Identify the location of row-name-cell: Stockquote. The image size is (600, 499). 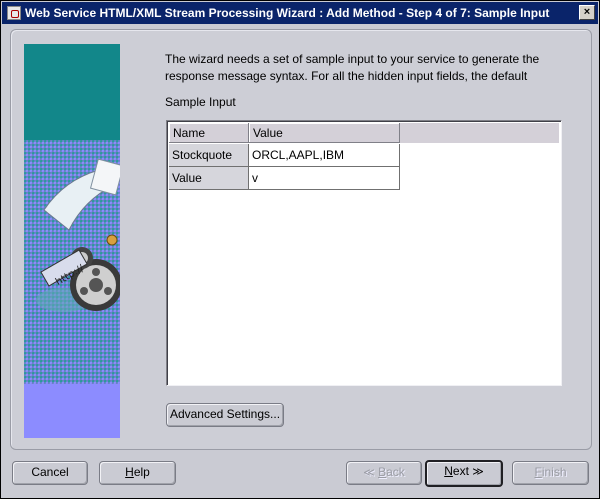
(209, 155).